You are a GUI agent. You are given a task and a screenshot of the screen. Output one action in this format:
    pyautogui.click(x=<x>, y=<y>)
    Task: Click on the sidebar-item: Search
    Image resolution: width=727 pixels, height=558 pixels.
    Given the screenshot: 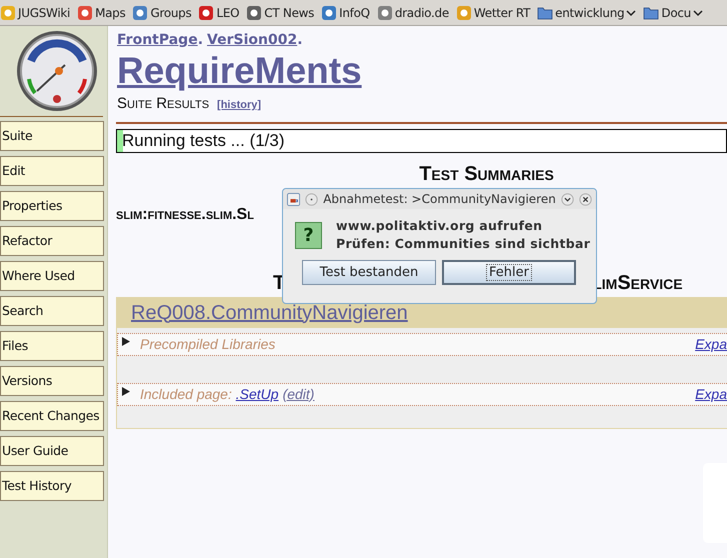 What is the action you would take?
    pyautogui.click(x=52, y=311)
    